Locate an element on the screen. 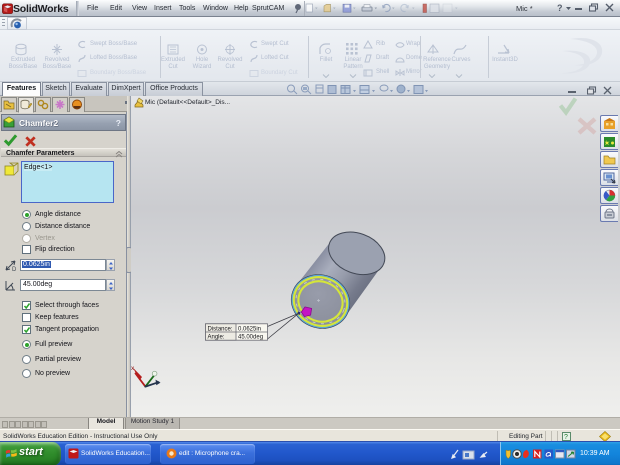 The height and width of the screenshot is (465, 620). svg-text: 0.0625in is located at coordinates (249, 329).